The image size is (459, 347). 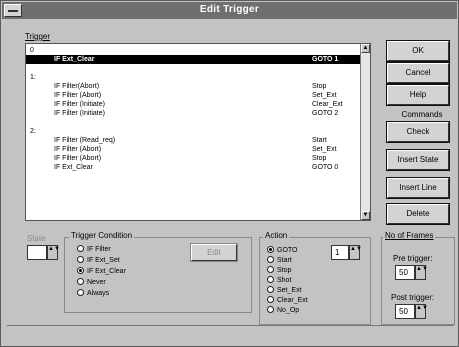 I want to click on state-field, so click(x=37, y=252).